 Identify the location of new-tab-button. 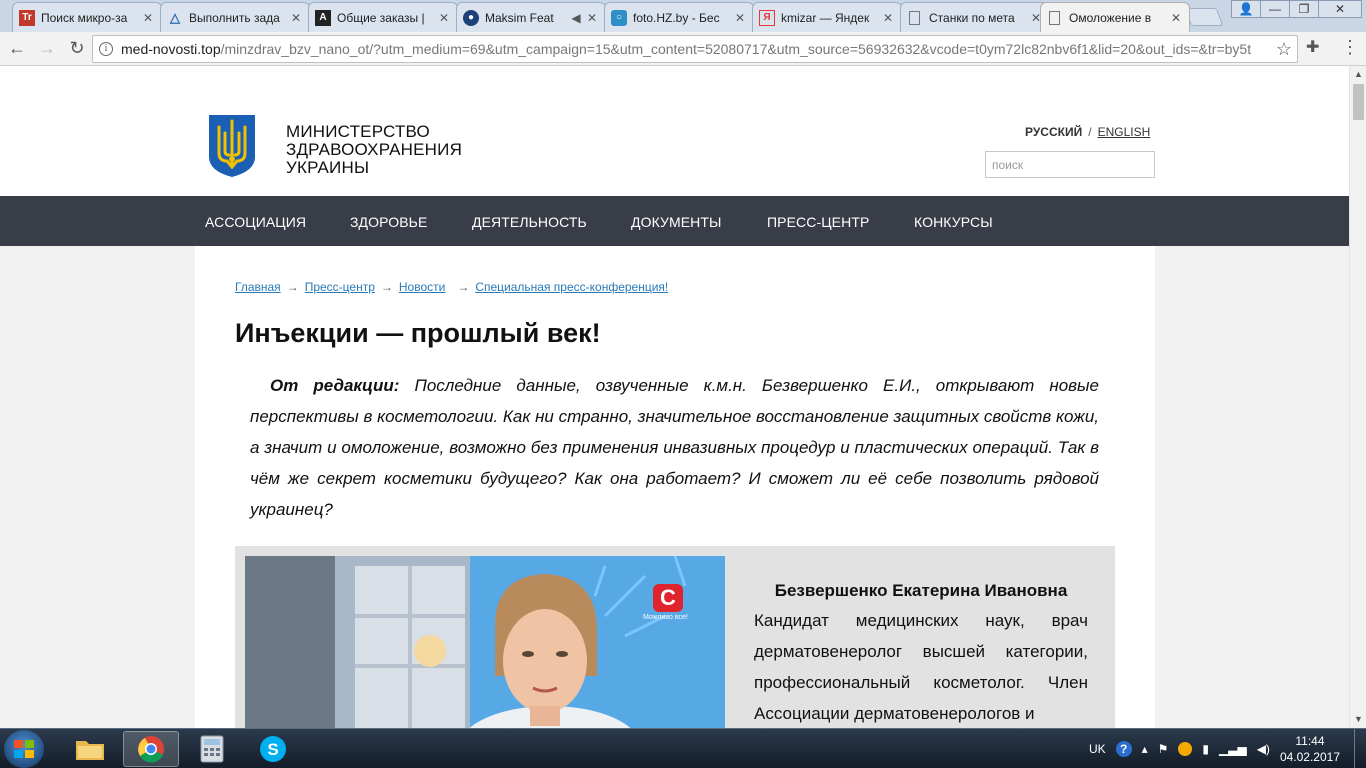
(1204, 17).